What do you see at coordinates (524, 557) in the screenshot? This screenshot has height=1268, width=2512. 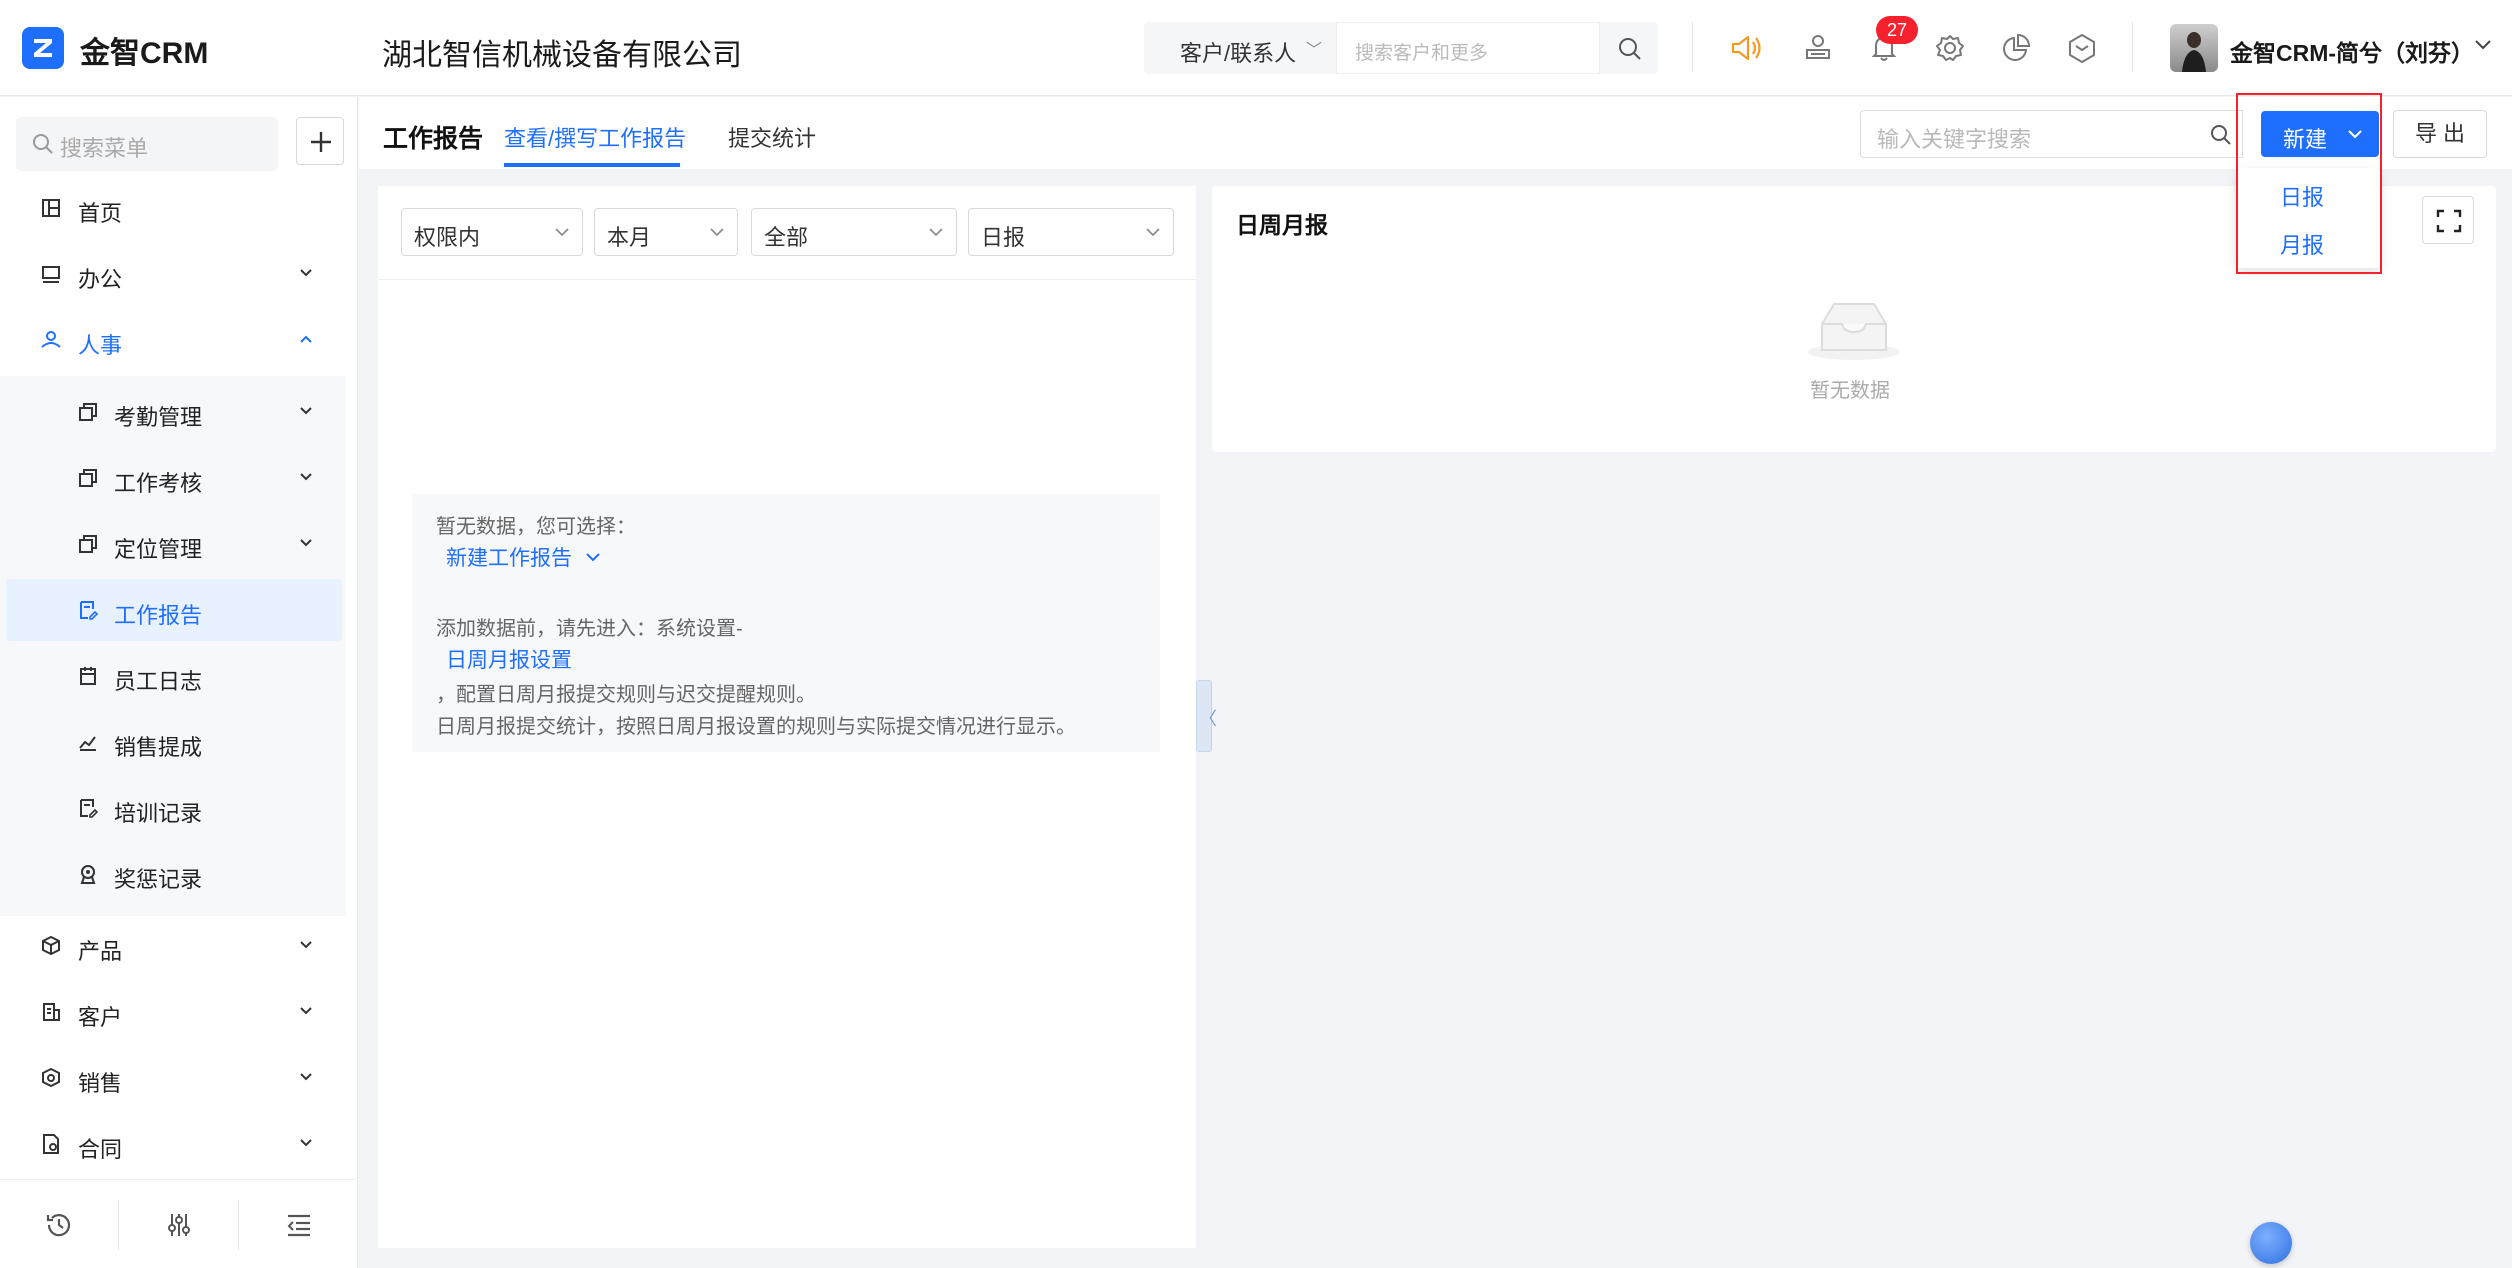 I see `new-report-link: 新建工作报告` at bounding box center [524, 557].